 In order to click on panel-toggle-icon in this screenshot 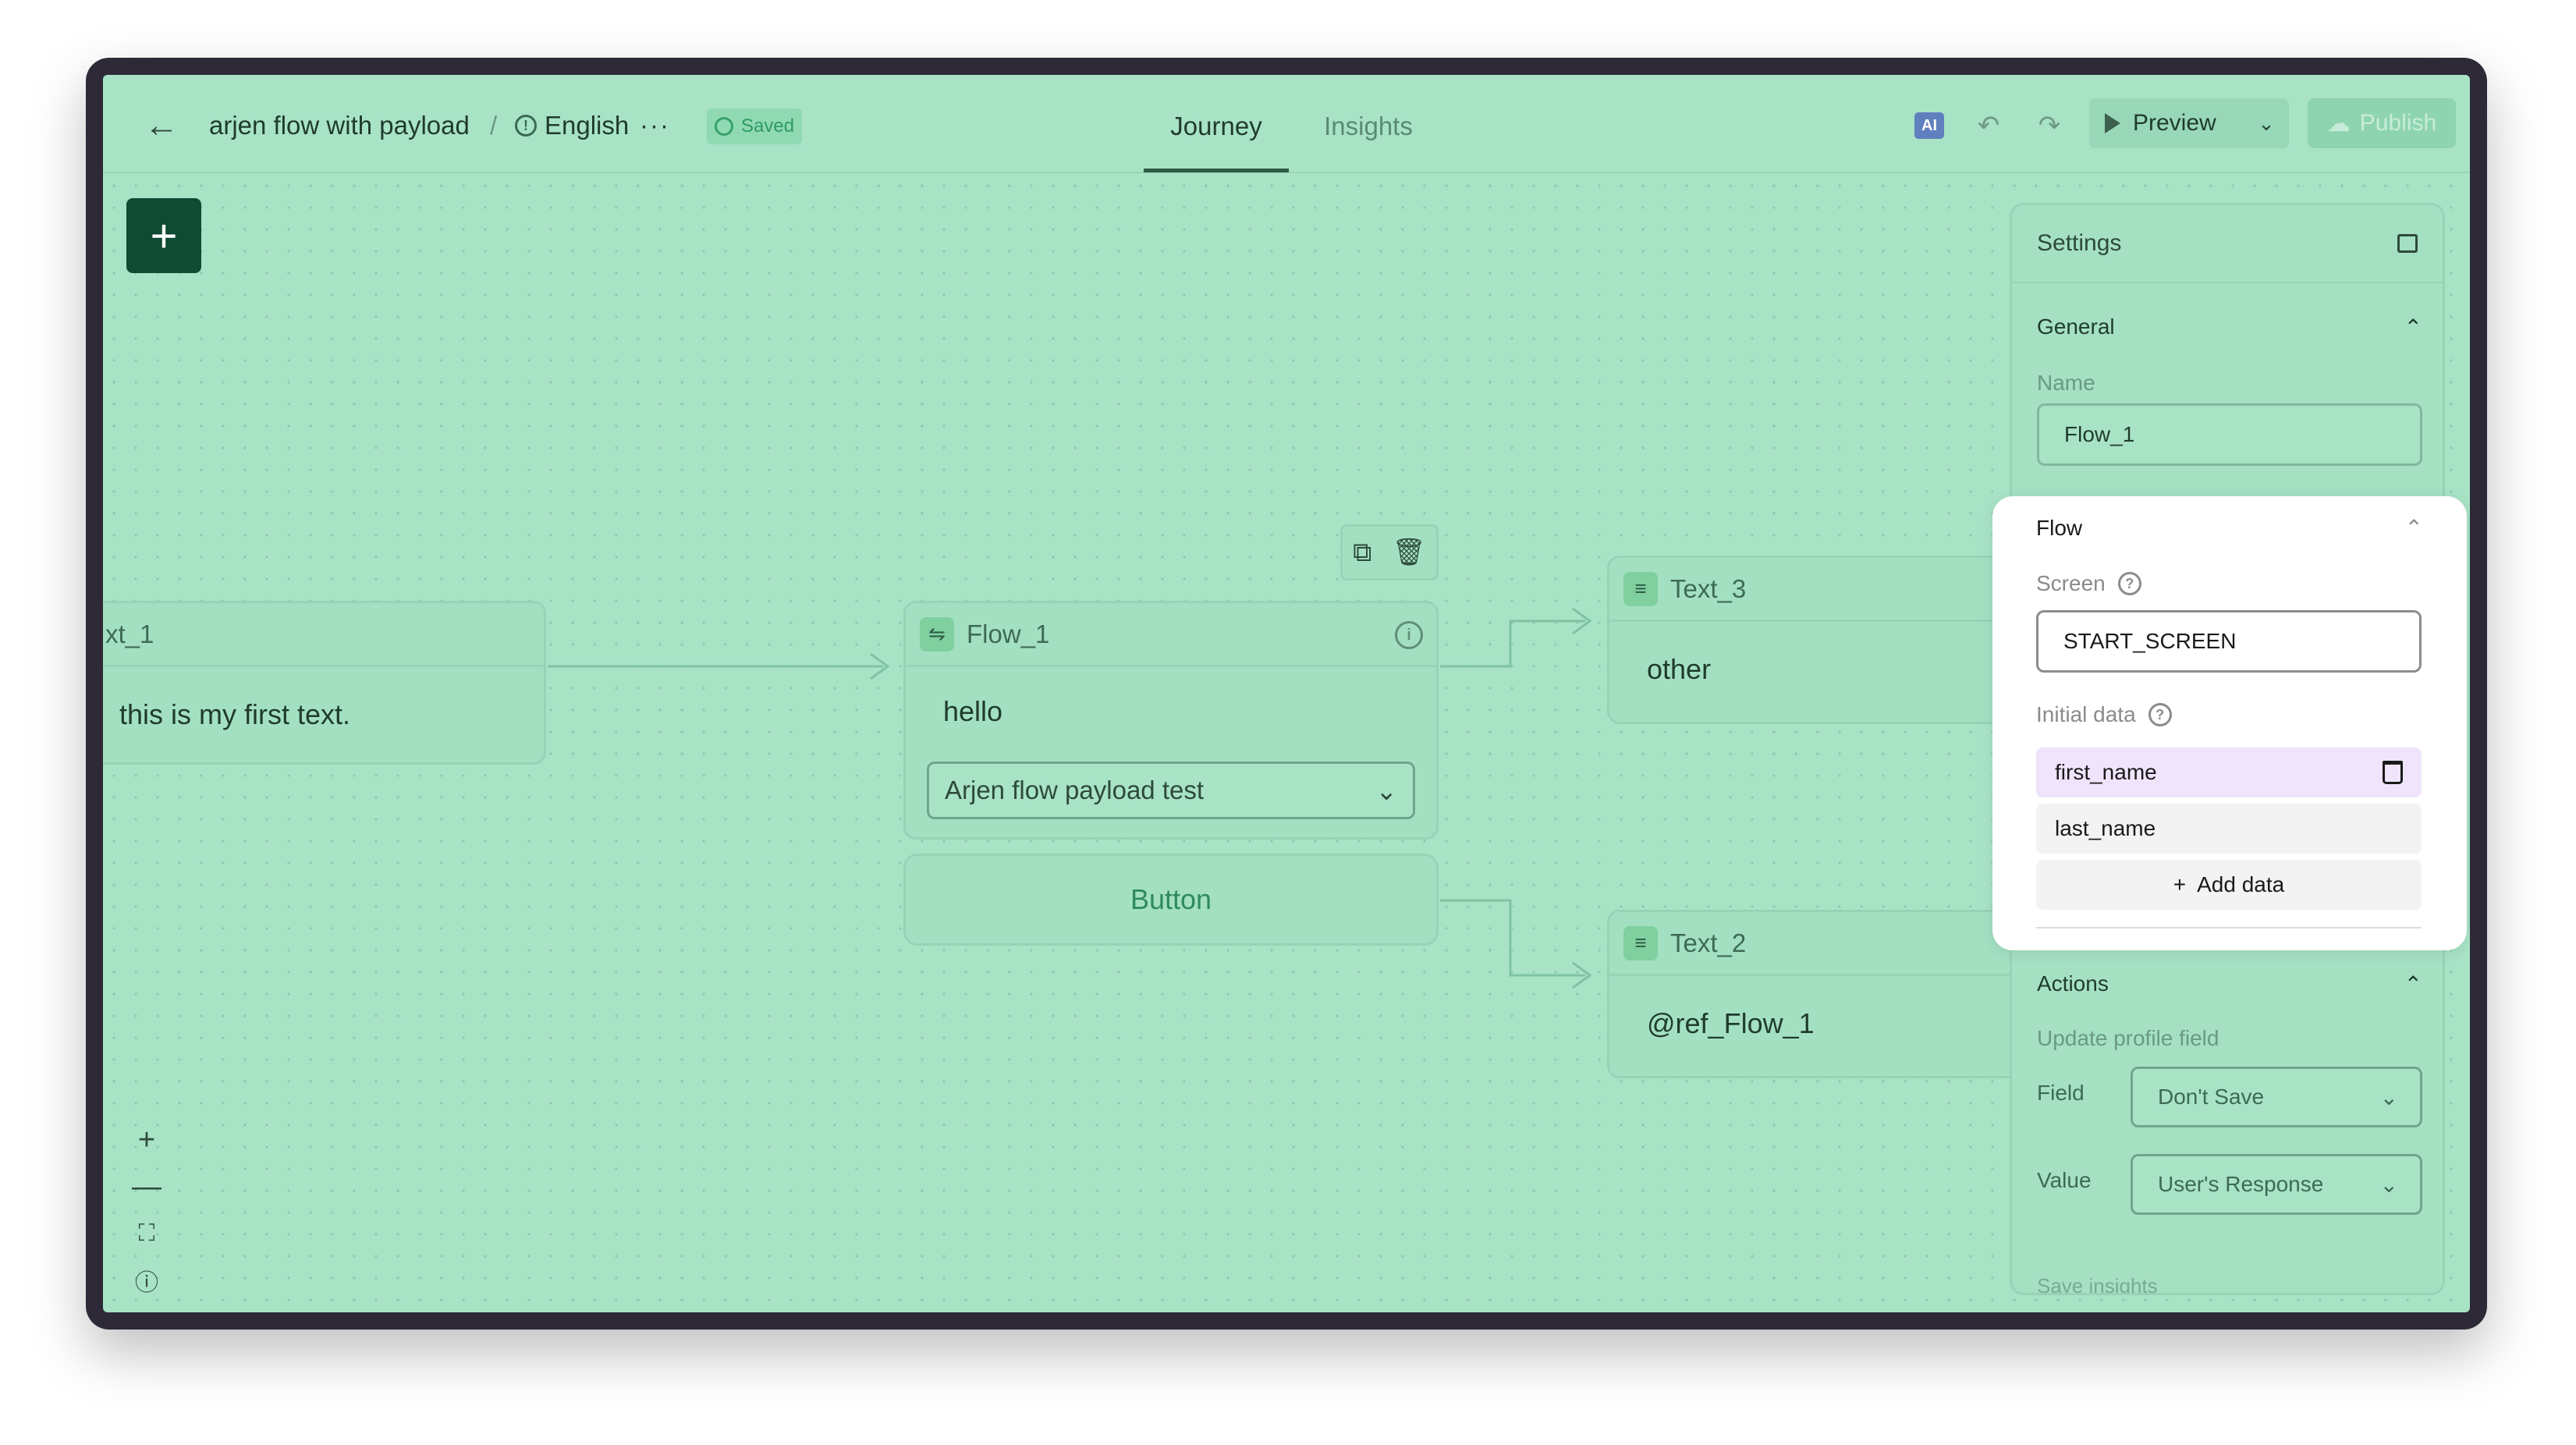, I will do `click(2407, 243)`.